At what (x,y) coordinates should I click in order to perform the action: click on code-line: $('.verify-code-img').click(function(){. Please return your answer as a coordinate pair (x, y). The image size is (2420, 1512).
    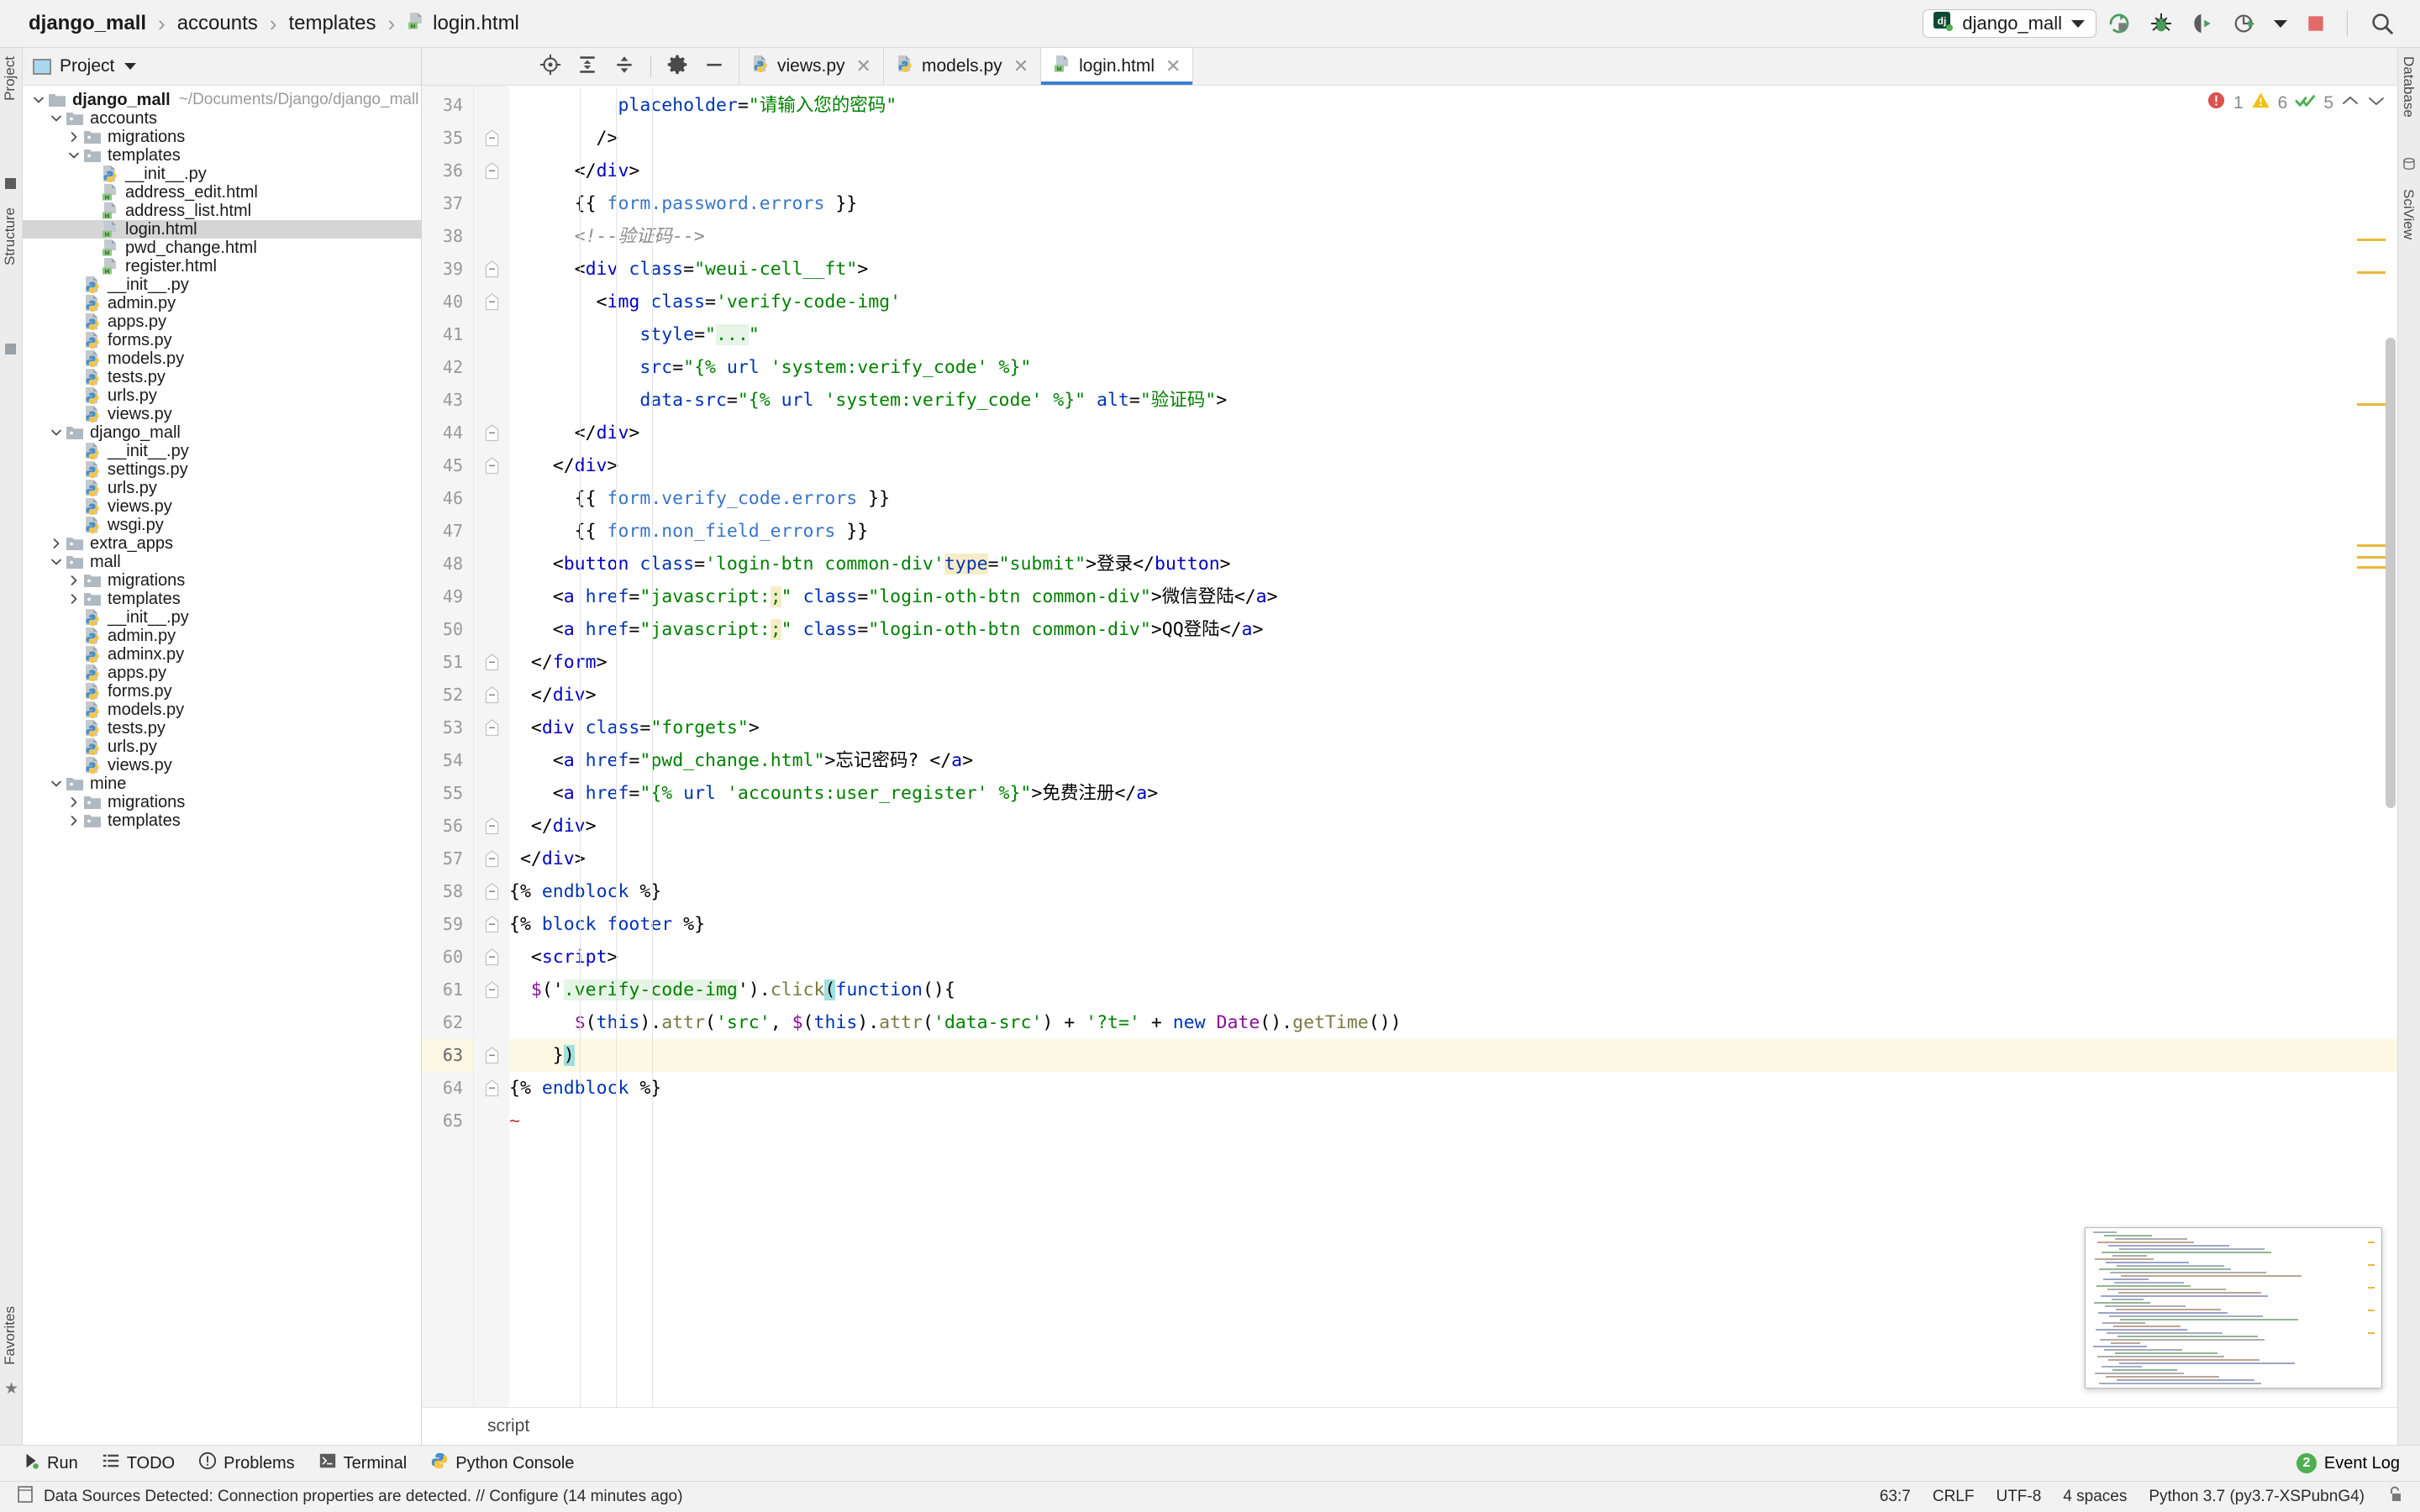
    Looking at the image, I should click on (1453, 990).